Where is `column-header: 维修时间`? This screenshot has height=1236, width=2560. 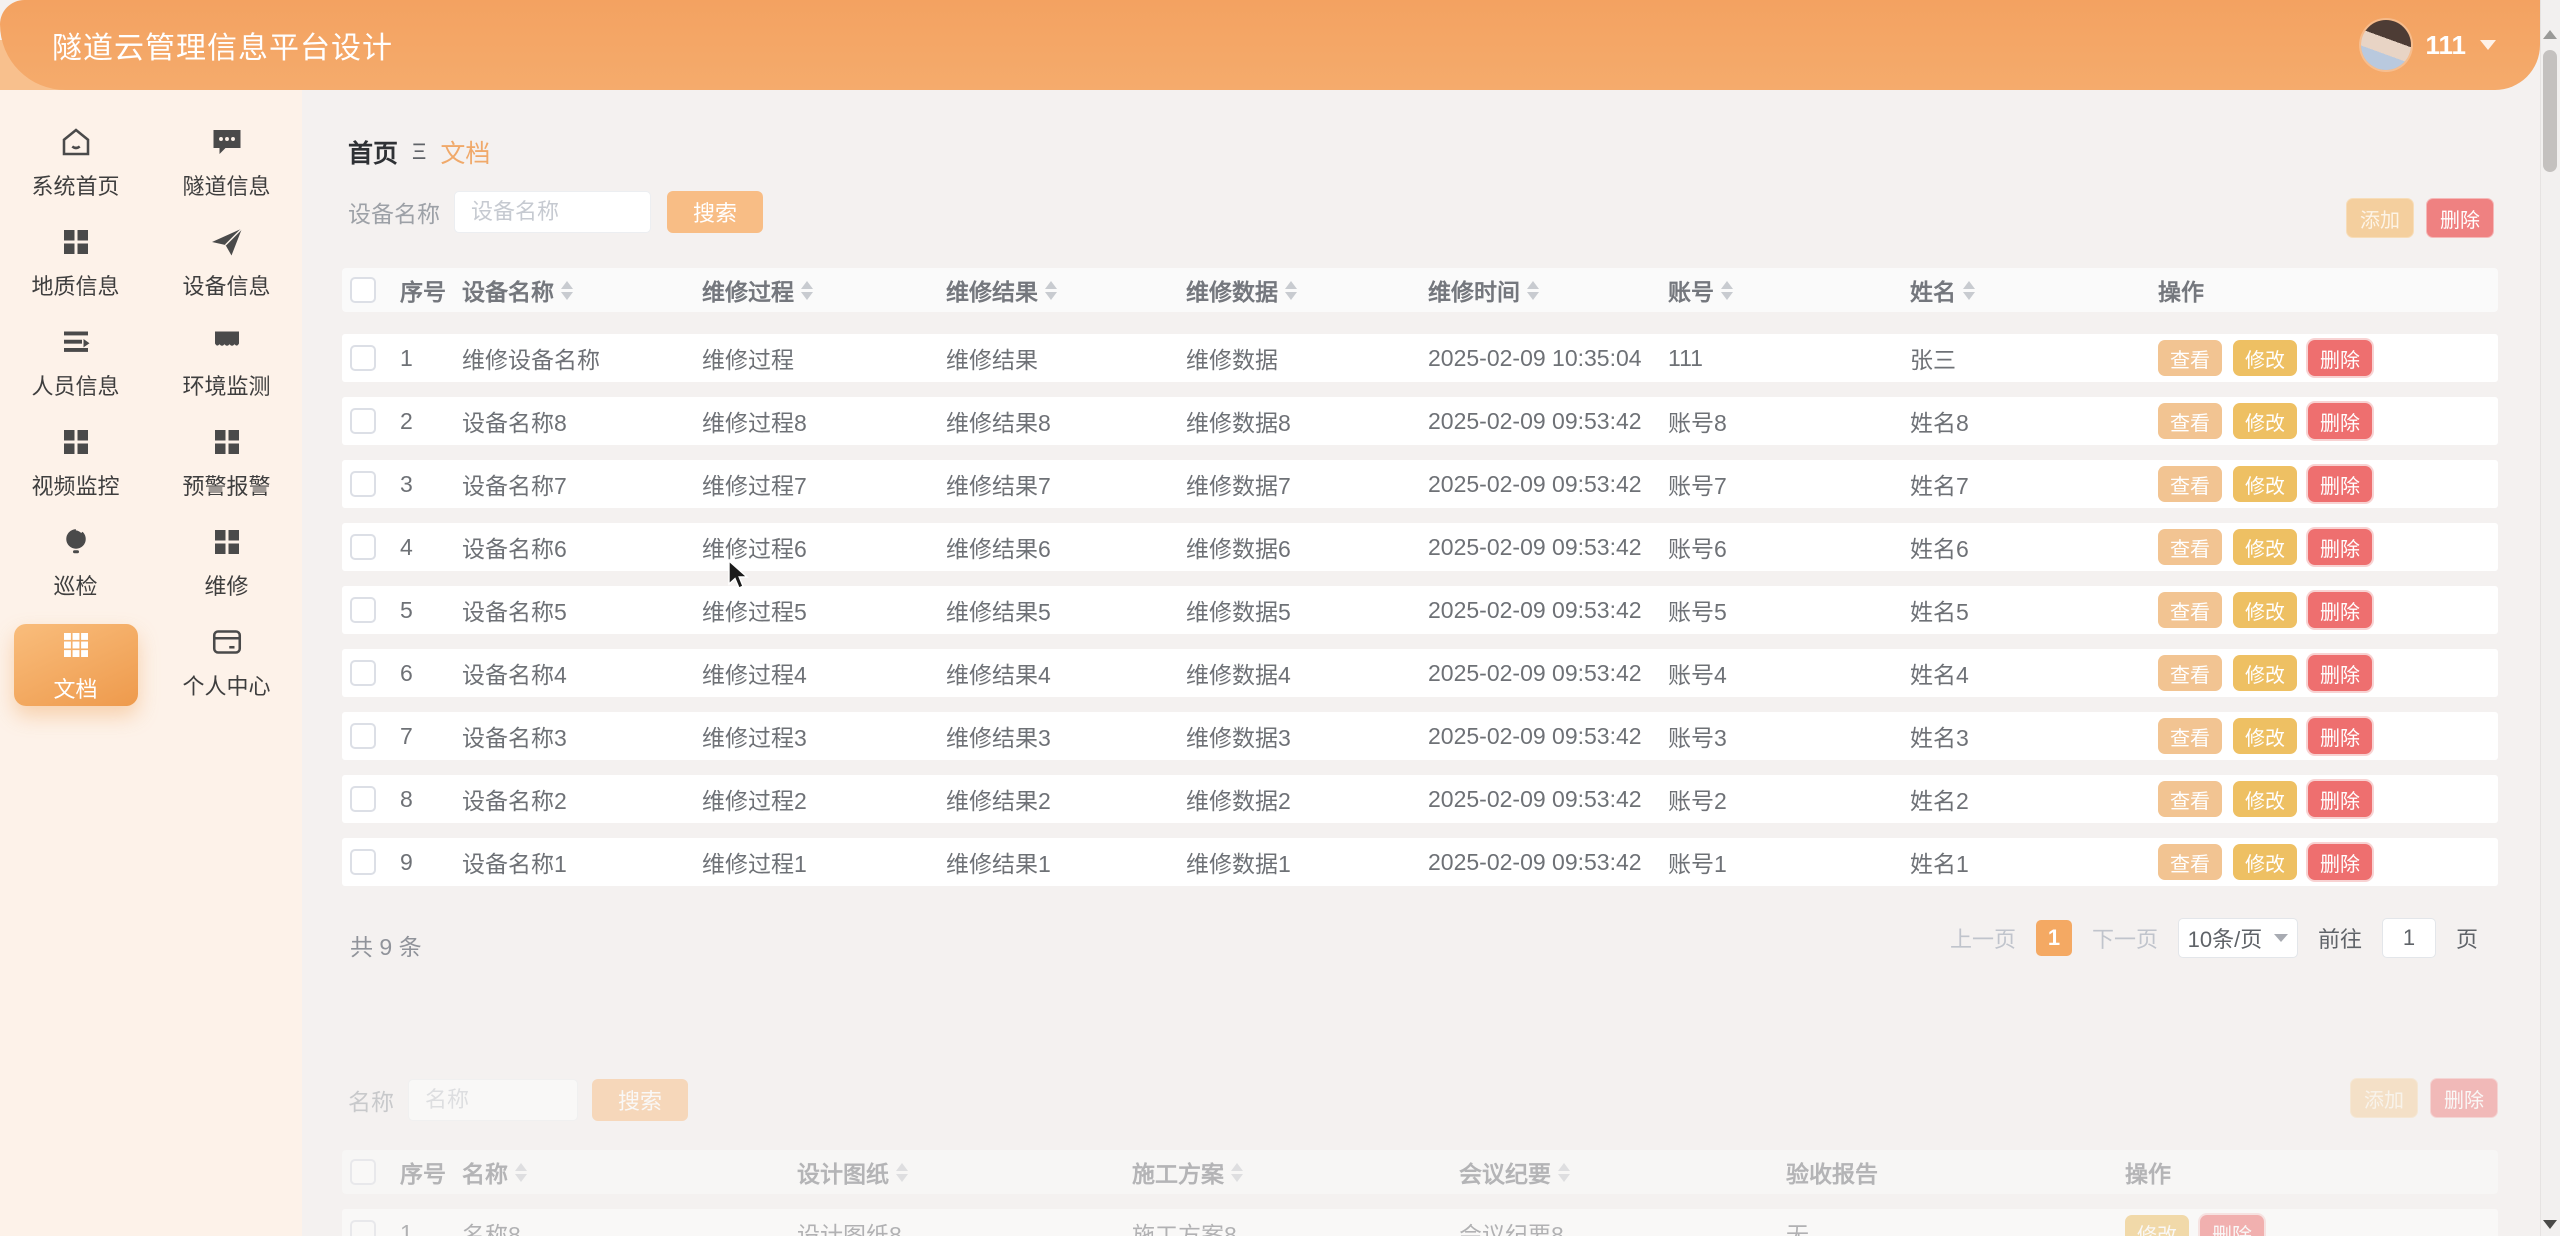 column-header: 维修时间 is located at coordinates (1548, 290).